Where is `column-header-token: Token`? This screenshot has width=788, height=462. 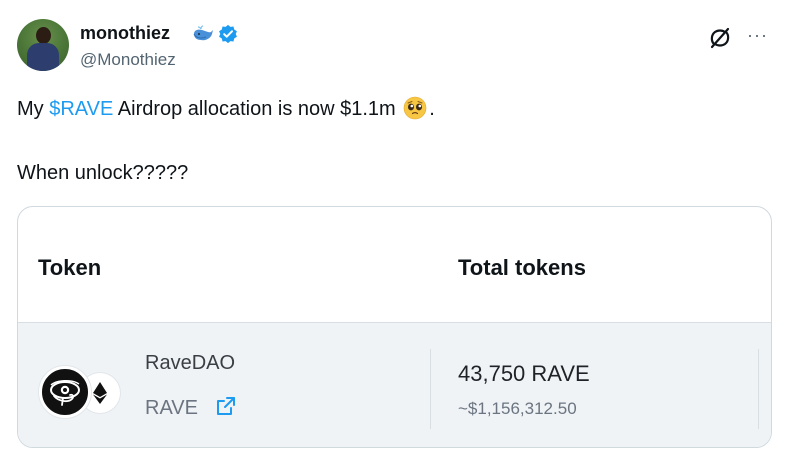 column-header-token: Token is located at coordinates (70, 267).